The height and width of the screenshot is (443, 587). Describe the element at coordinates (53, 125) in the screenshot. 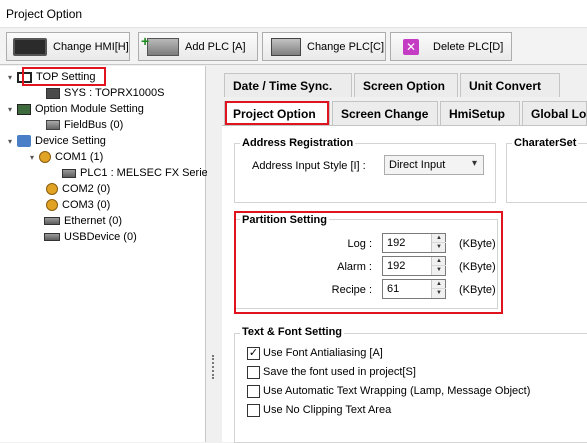

I see `fieldbus-icon` at that location.